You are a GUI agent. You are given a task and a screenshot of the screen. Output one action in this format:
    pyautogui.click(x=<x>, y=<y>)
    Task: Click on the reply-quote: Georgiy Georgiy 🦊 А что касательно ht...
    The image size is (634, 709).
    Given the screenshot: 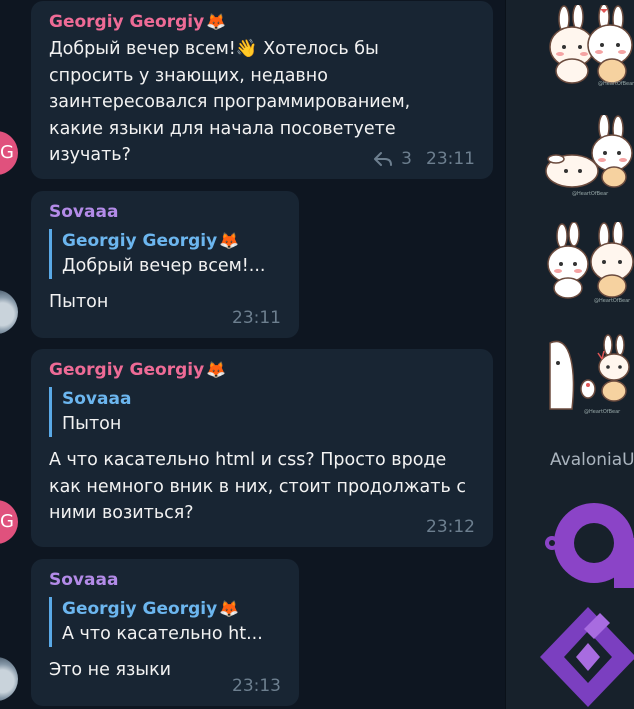 What is the action you would take?
    pyautogui.click(x=165, y=622)
    